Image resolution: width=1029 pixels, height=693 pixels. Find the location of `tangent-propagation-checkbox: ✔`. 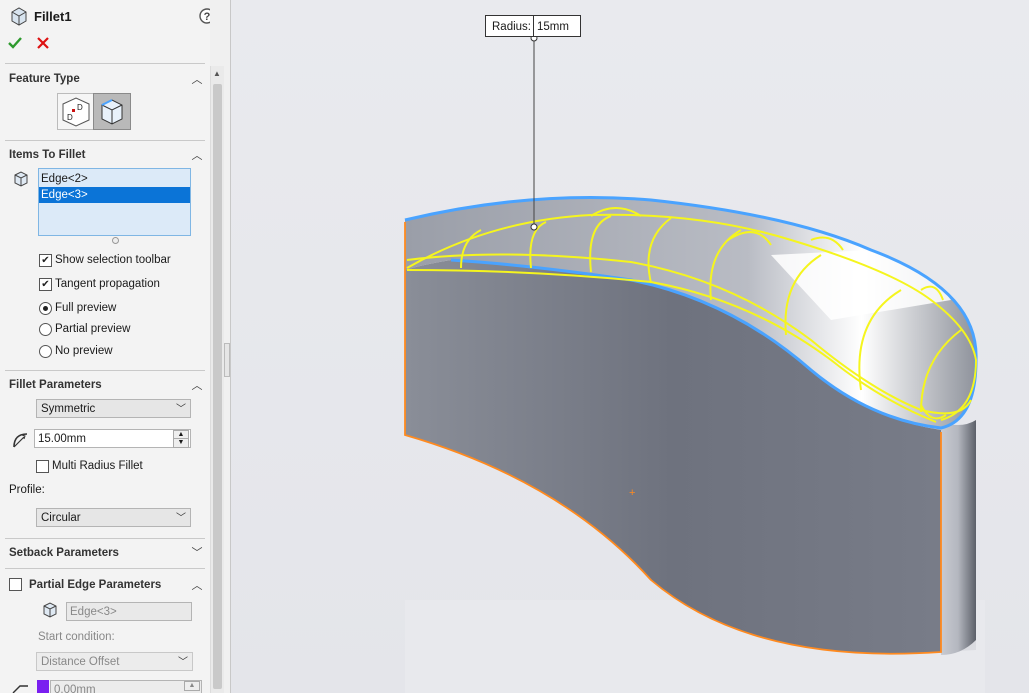

tangent-propagation-checkbox: ✔ is located at coordinates (45, 284).